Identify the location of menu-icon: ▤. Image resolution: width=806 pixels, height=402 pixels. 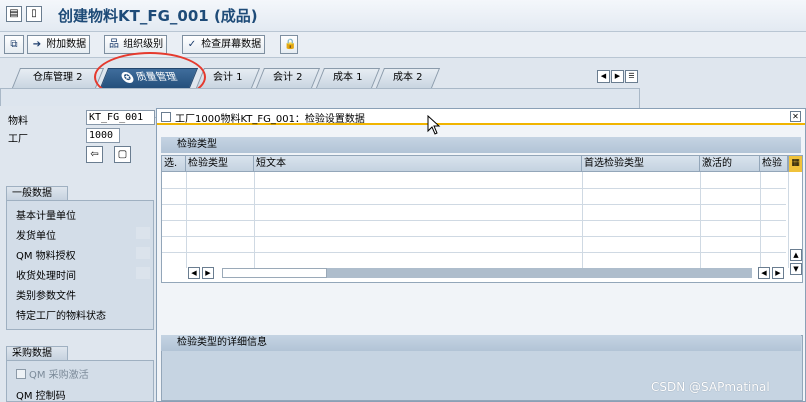
(14, 14).